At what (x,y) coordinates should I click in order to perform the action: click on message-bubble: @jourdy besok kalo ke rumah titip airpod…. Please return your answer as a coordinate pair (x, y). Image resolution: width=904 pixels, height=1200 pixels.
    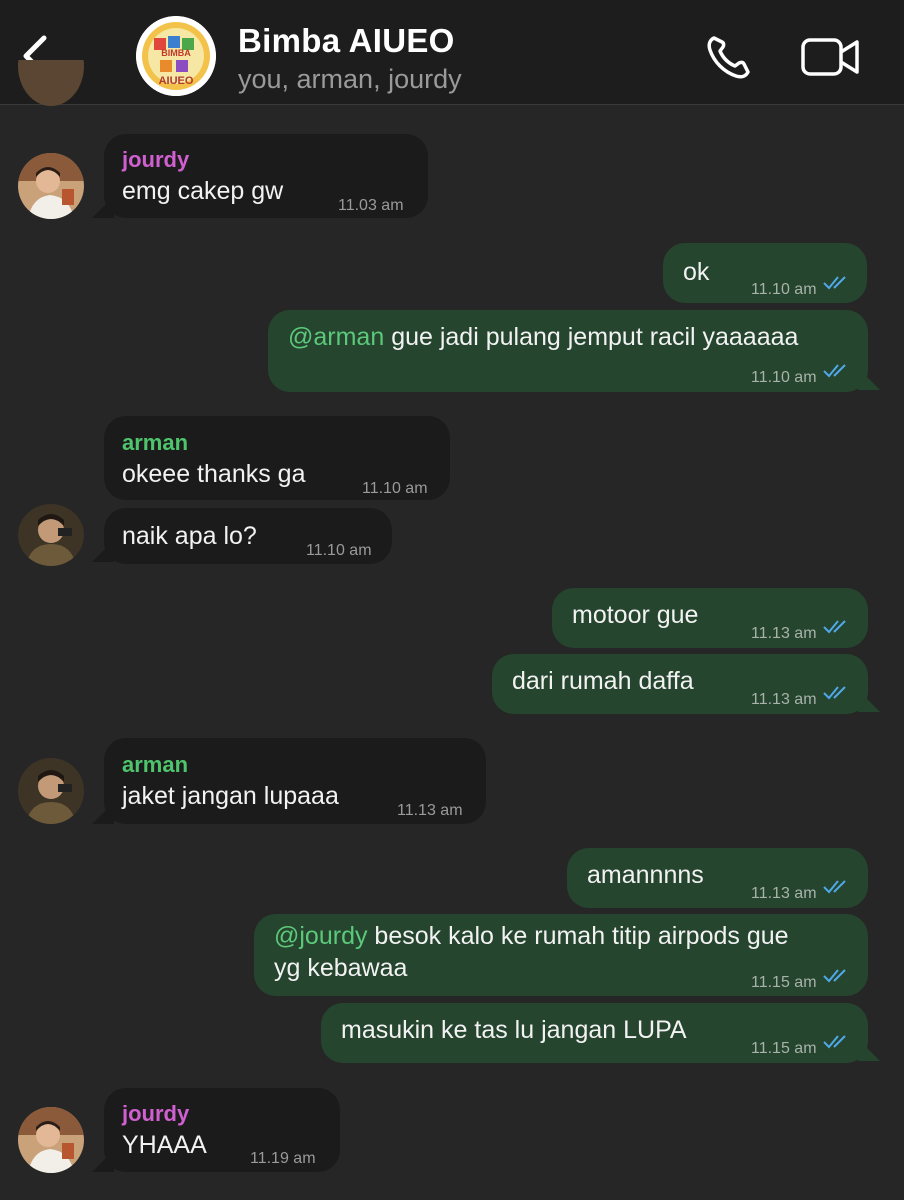
    Looking at the image, I should click on (561, 955).